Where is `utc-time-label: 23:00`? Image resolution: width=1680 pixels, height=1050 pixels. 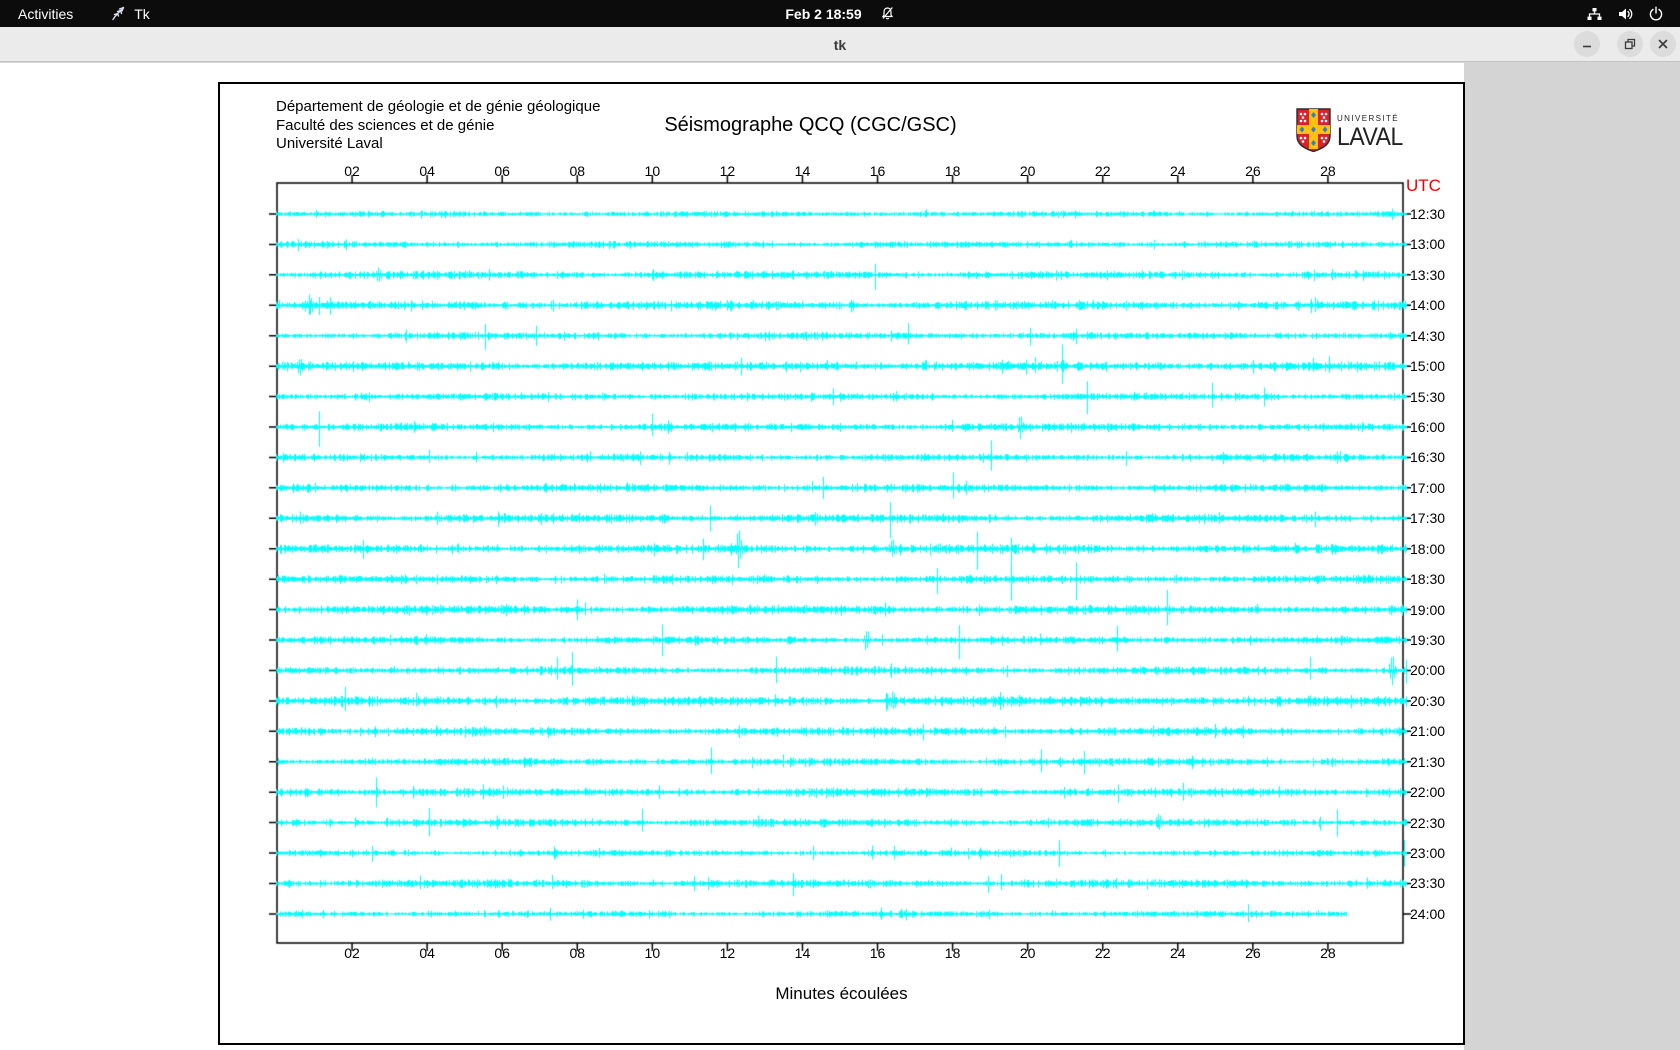
utc-time-label: 23:00 is located at coordinates (1428, 853).